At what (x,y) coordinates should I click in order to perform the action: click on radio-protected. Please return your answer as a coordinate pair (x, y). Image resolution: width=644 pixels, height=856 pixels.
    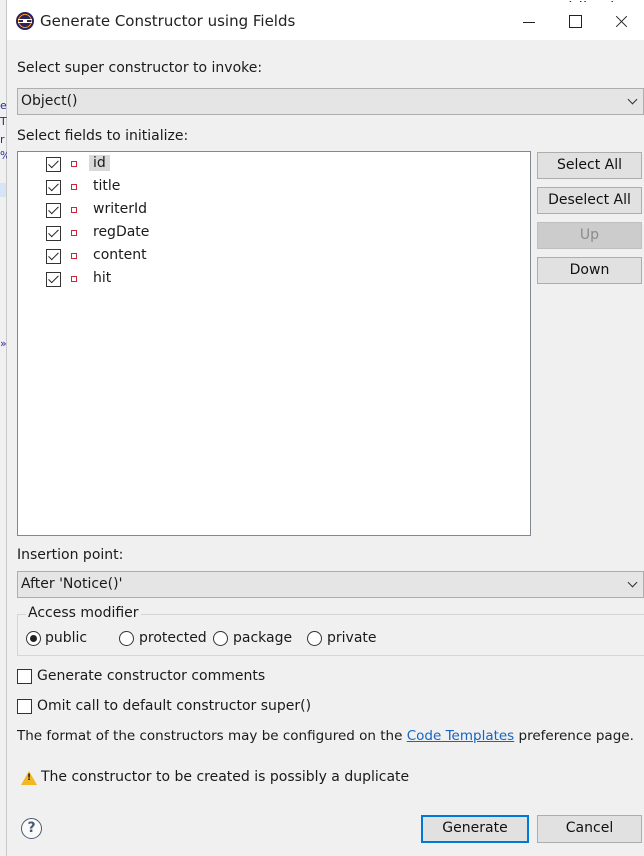
    Looking at the image, I should click on (126, 638).